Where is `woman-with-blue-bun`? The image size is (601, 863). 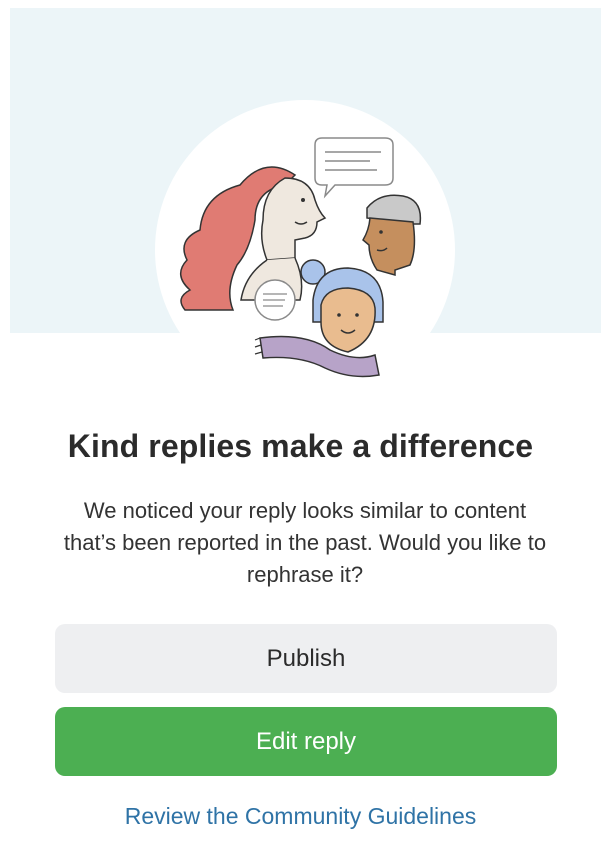
woman-with-blue-bun is located at coordinates (342, 306).